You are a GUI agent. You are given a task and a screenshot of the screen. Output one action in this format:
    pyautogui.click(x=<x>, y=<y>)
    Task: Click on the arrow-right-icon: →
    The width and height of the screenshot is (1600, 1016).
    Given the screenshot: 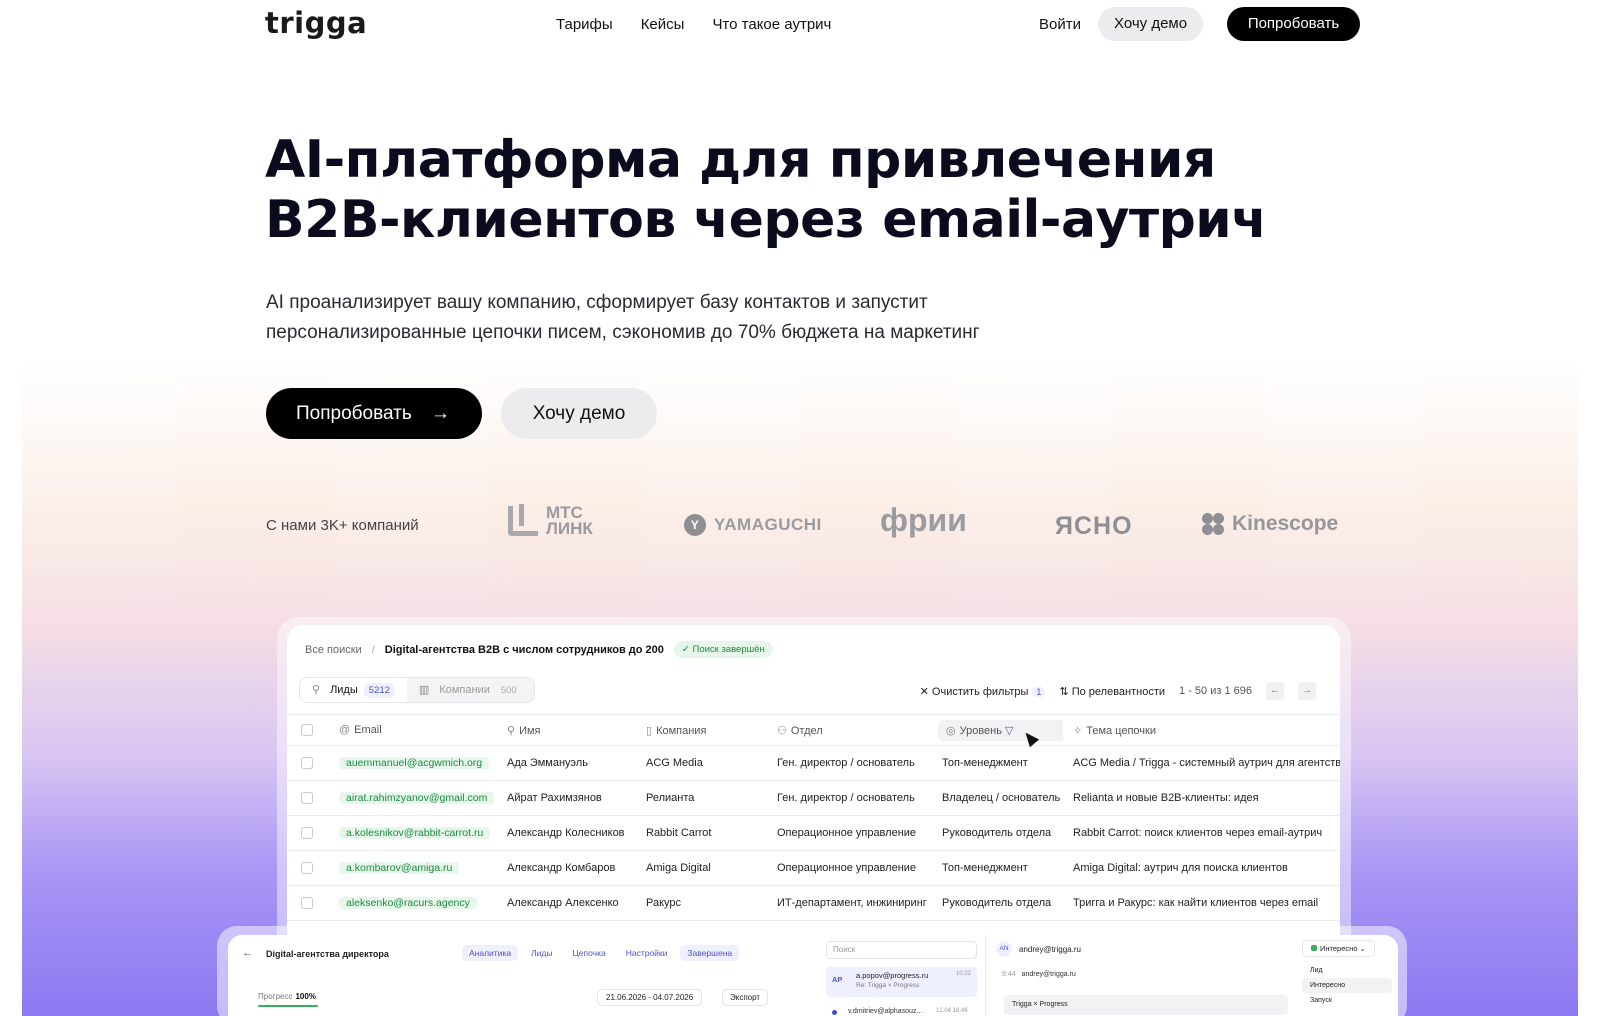 What is the action you would take?
    pyautogui.click(x=440, y=413)
    